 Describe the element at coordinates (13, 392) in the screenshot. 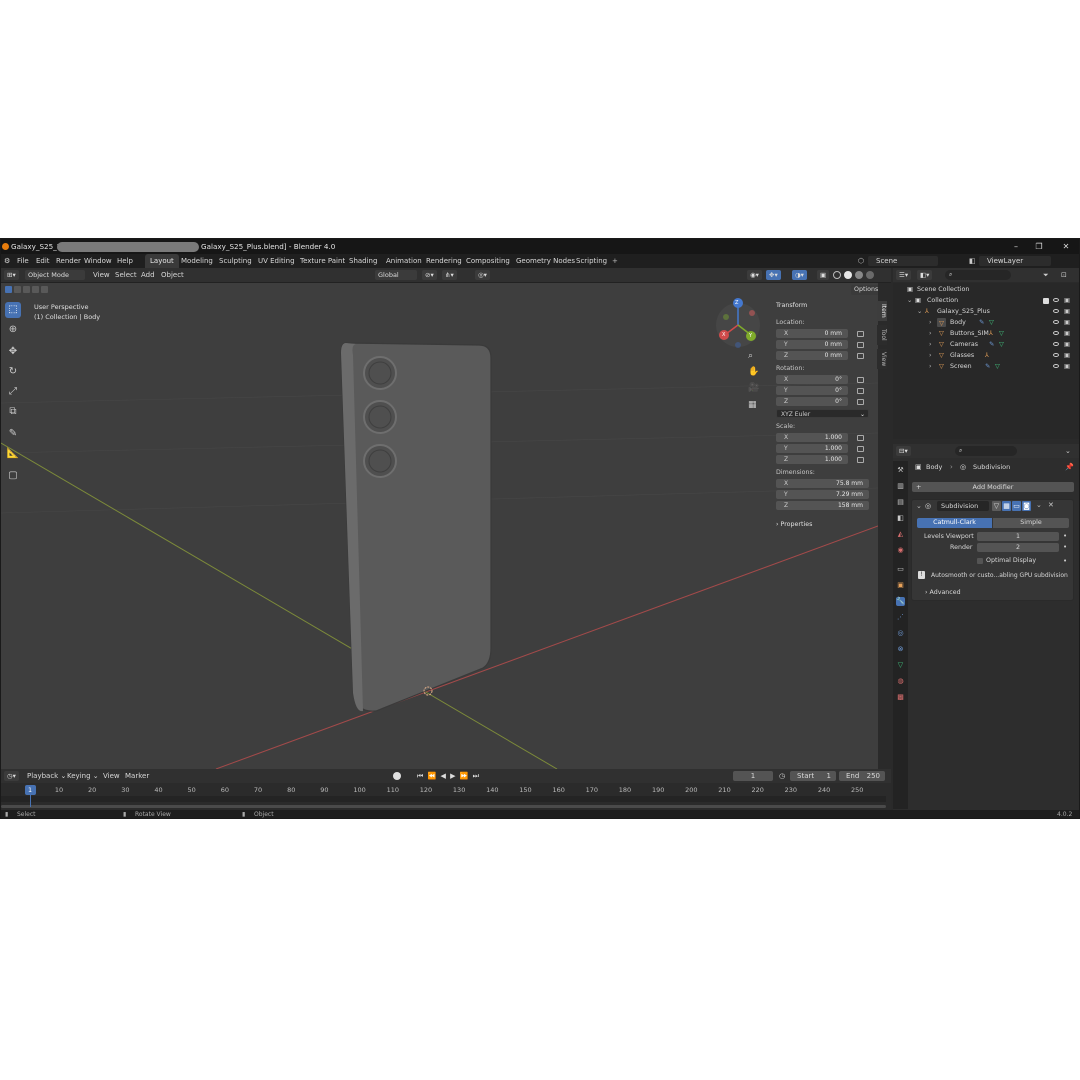

I see `scale-tool-icon: ⤢` at that location.